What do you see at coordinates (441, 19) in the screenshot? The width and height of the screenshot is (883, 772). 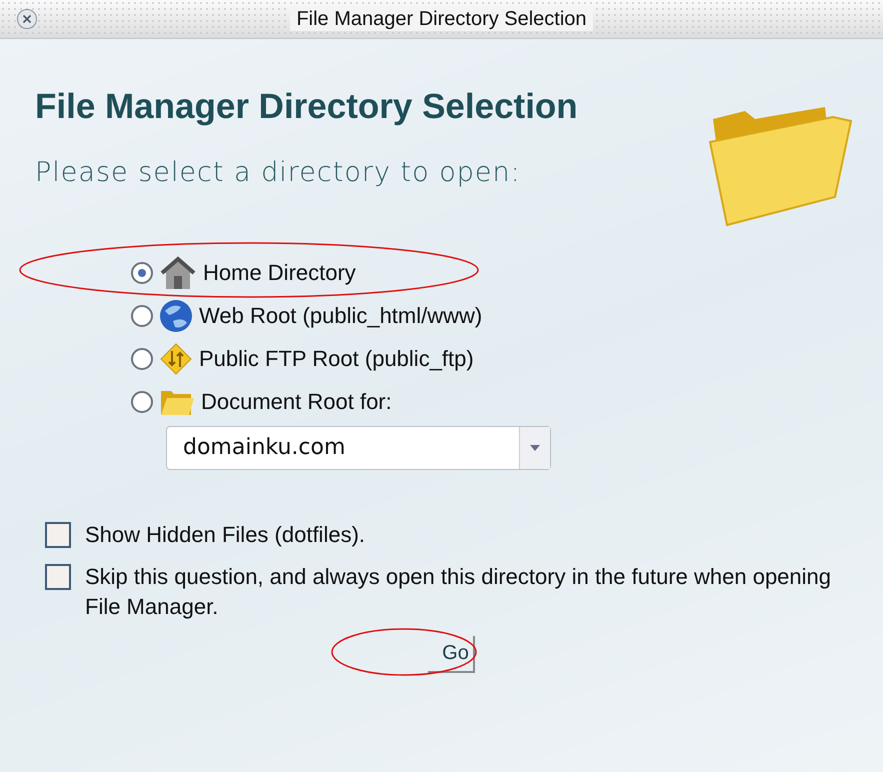 I see `window-title: File Manager Directory Selection` at bounding box center [441, 19].